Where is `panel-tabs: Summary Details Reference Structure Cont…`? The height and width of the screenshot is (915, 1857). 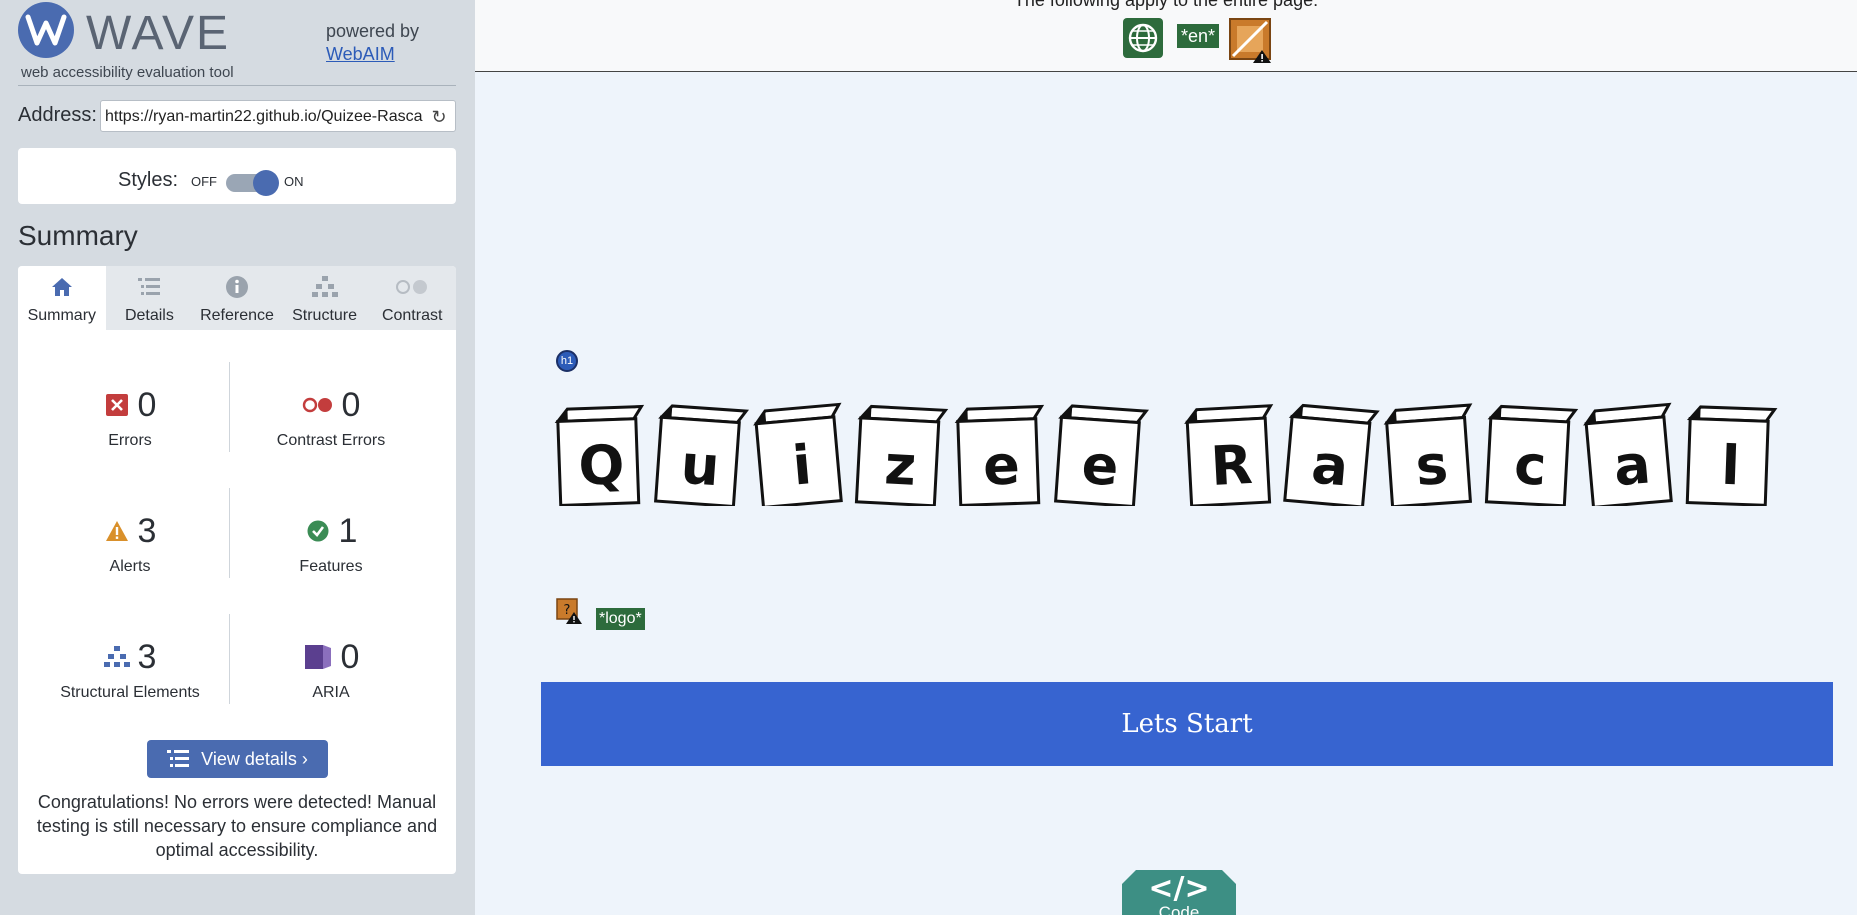
panel-tabs: Summary Details Reference Structure Cont… is located at coordinates (237, 298).